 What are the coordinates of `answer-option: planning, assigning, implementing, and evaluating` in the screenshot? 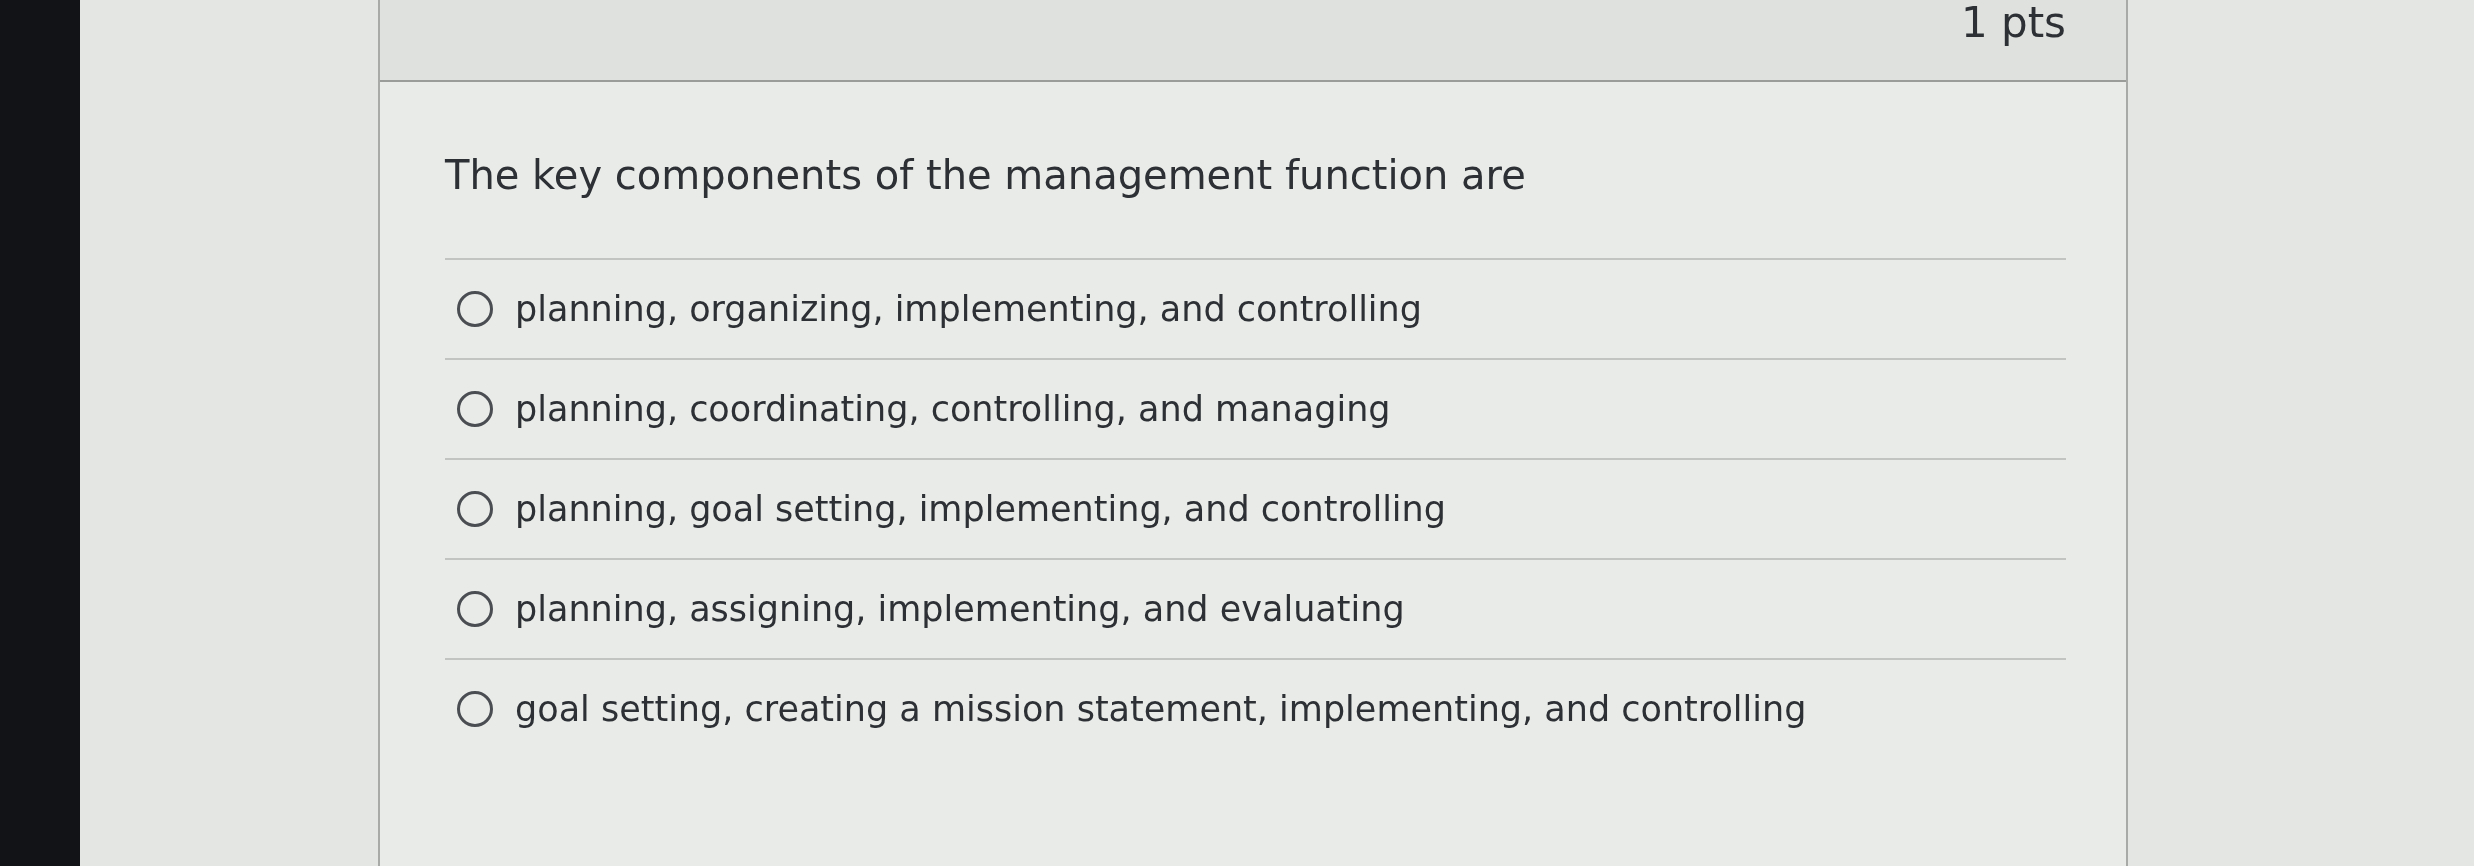 It's located at (1255, 610).